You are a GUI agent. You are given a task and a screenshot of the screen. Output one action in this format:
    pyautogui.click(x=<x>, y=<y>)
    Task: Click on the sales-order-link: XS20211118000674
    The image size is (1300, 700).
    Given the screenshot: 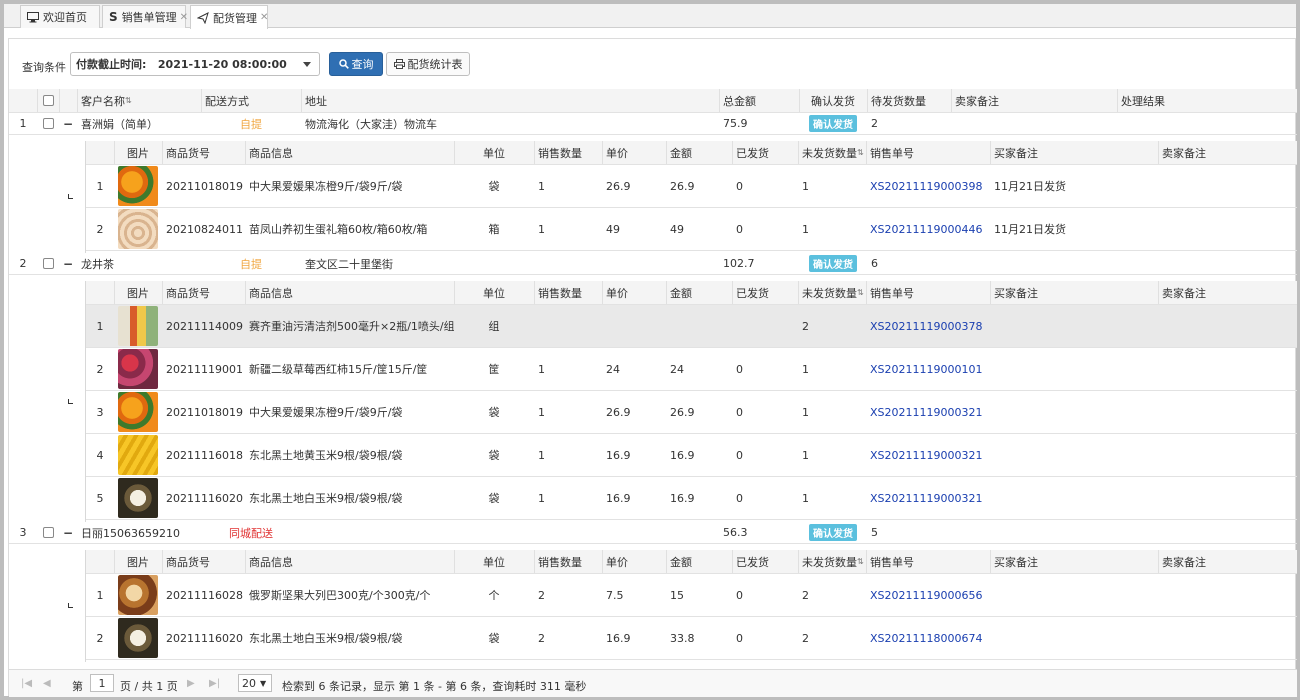 What is the action you would take?
    pyautogui.click(x=928, y=638)
    